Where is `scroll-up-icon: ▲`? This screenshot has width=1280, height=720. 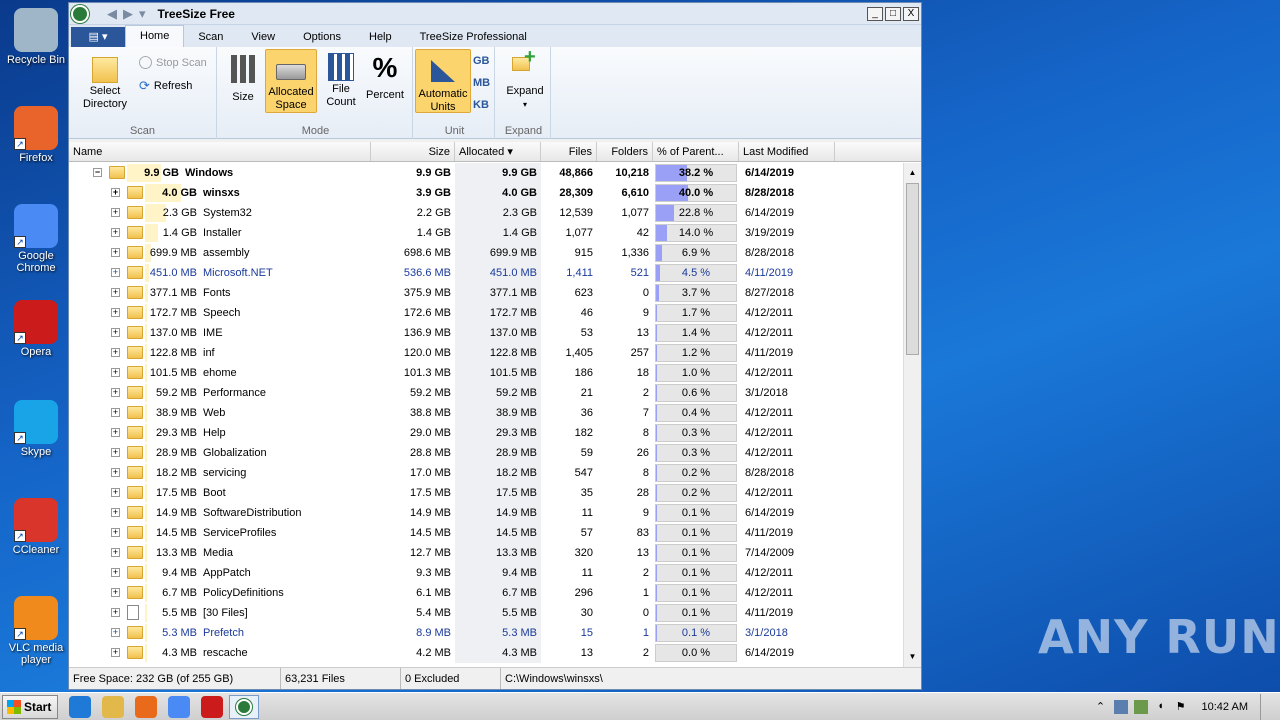
scroll-up-icon: ▲ is located at coordinates (912, 173).